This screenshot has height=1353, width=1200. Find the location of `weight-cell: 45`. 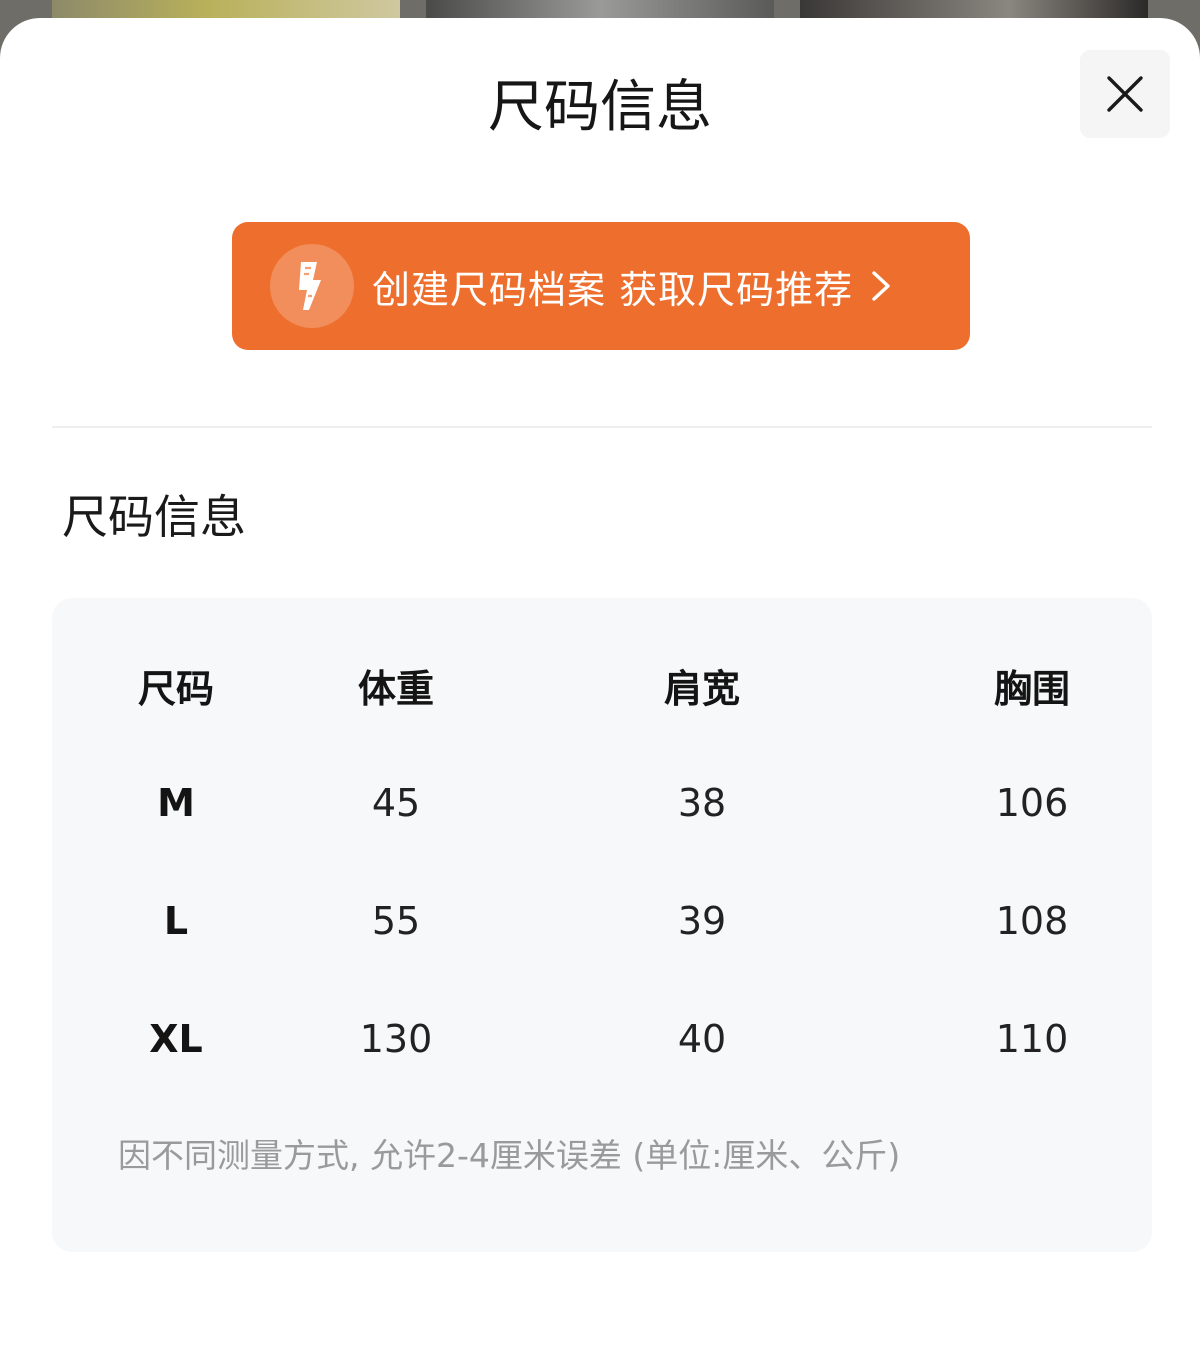

weight-cell: 45 is located at coordinates (396, 803).